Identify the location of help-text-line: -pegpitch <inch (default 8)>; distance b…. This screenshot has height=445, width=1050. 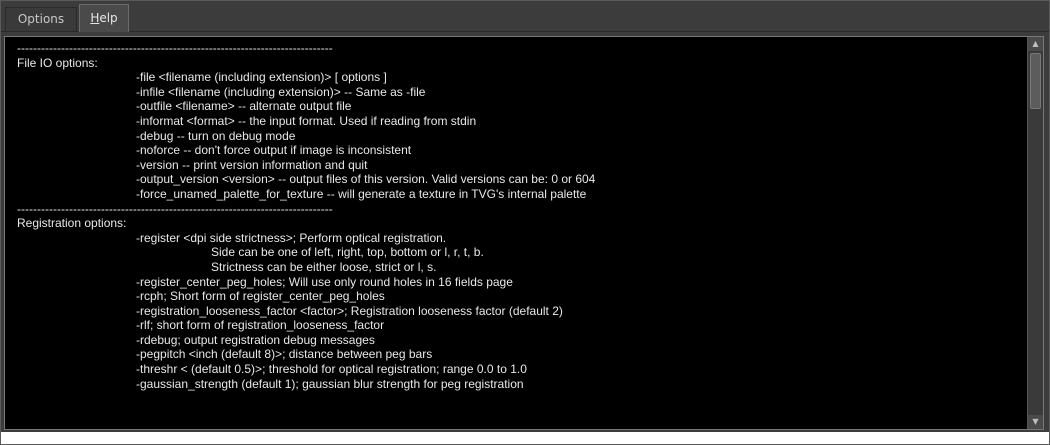
(284, 354).